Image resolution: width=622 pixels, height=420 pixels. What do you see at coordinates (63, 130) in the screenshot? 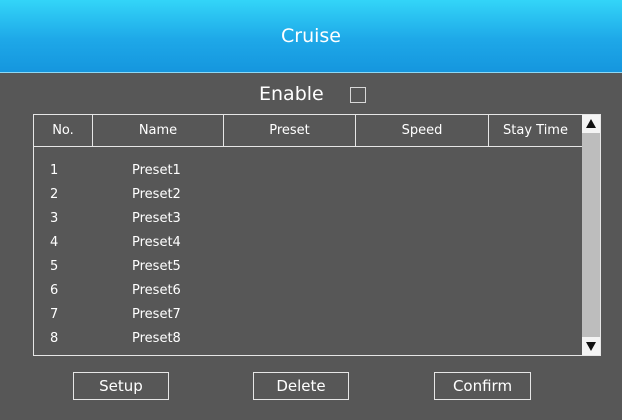
I see `column-header-no: No.` at bounding box center [63, 130].